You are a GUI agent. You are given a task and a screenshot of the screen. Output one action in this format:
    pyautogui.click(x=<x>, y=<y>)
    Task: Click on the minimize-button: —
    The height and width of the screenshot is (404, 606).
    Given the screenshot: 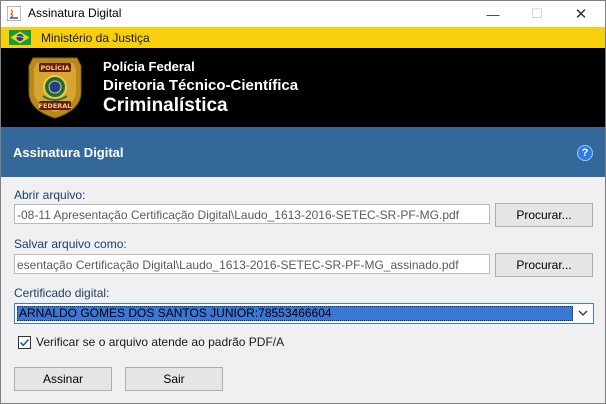 What is the action you would take?
    pyautogui.click(x=493, y=14)
    